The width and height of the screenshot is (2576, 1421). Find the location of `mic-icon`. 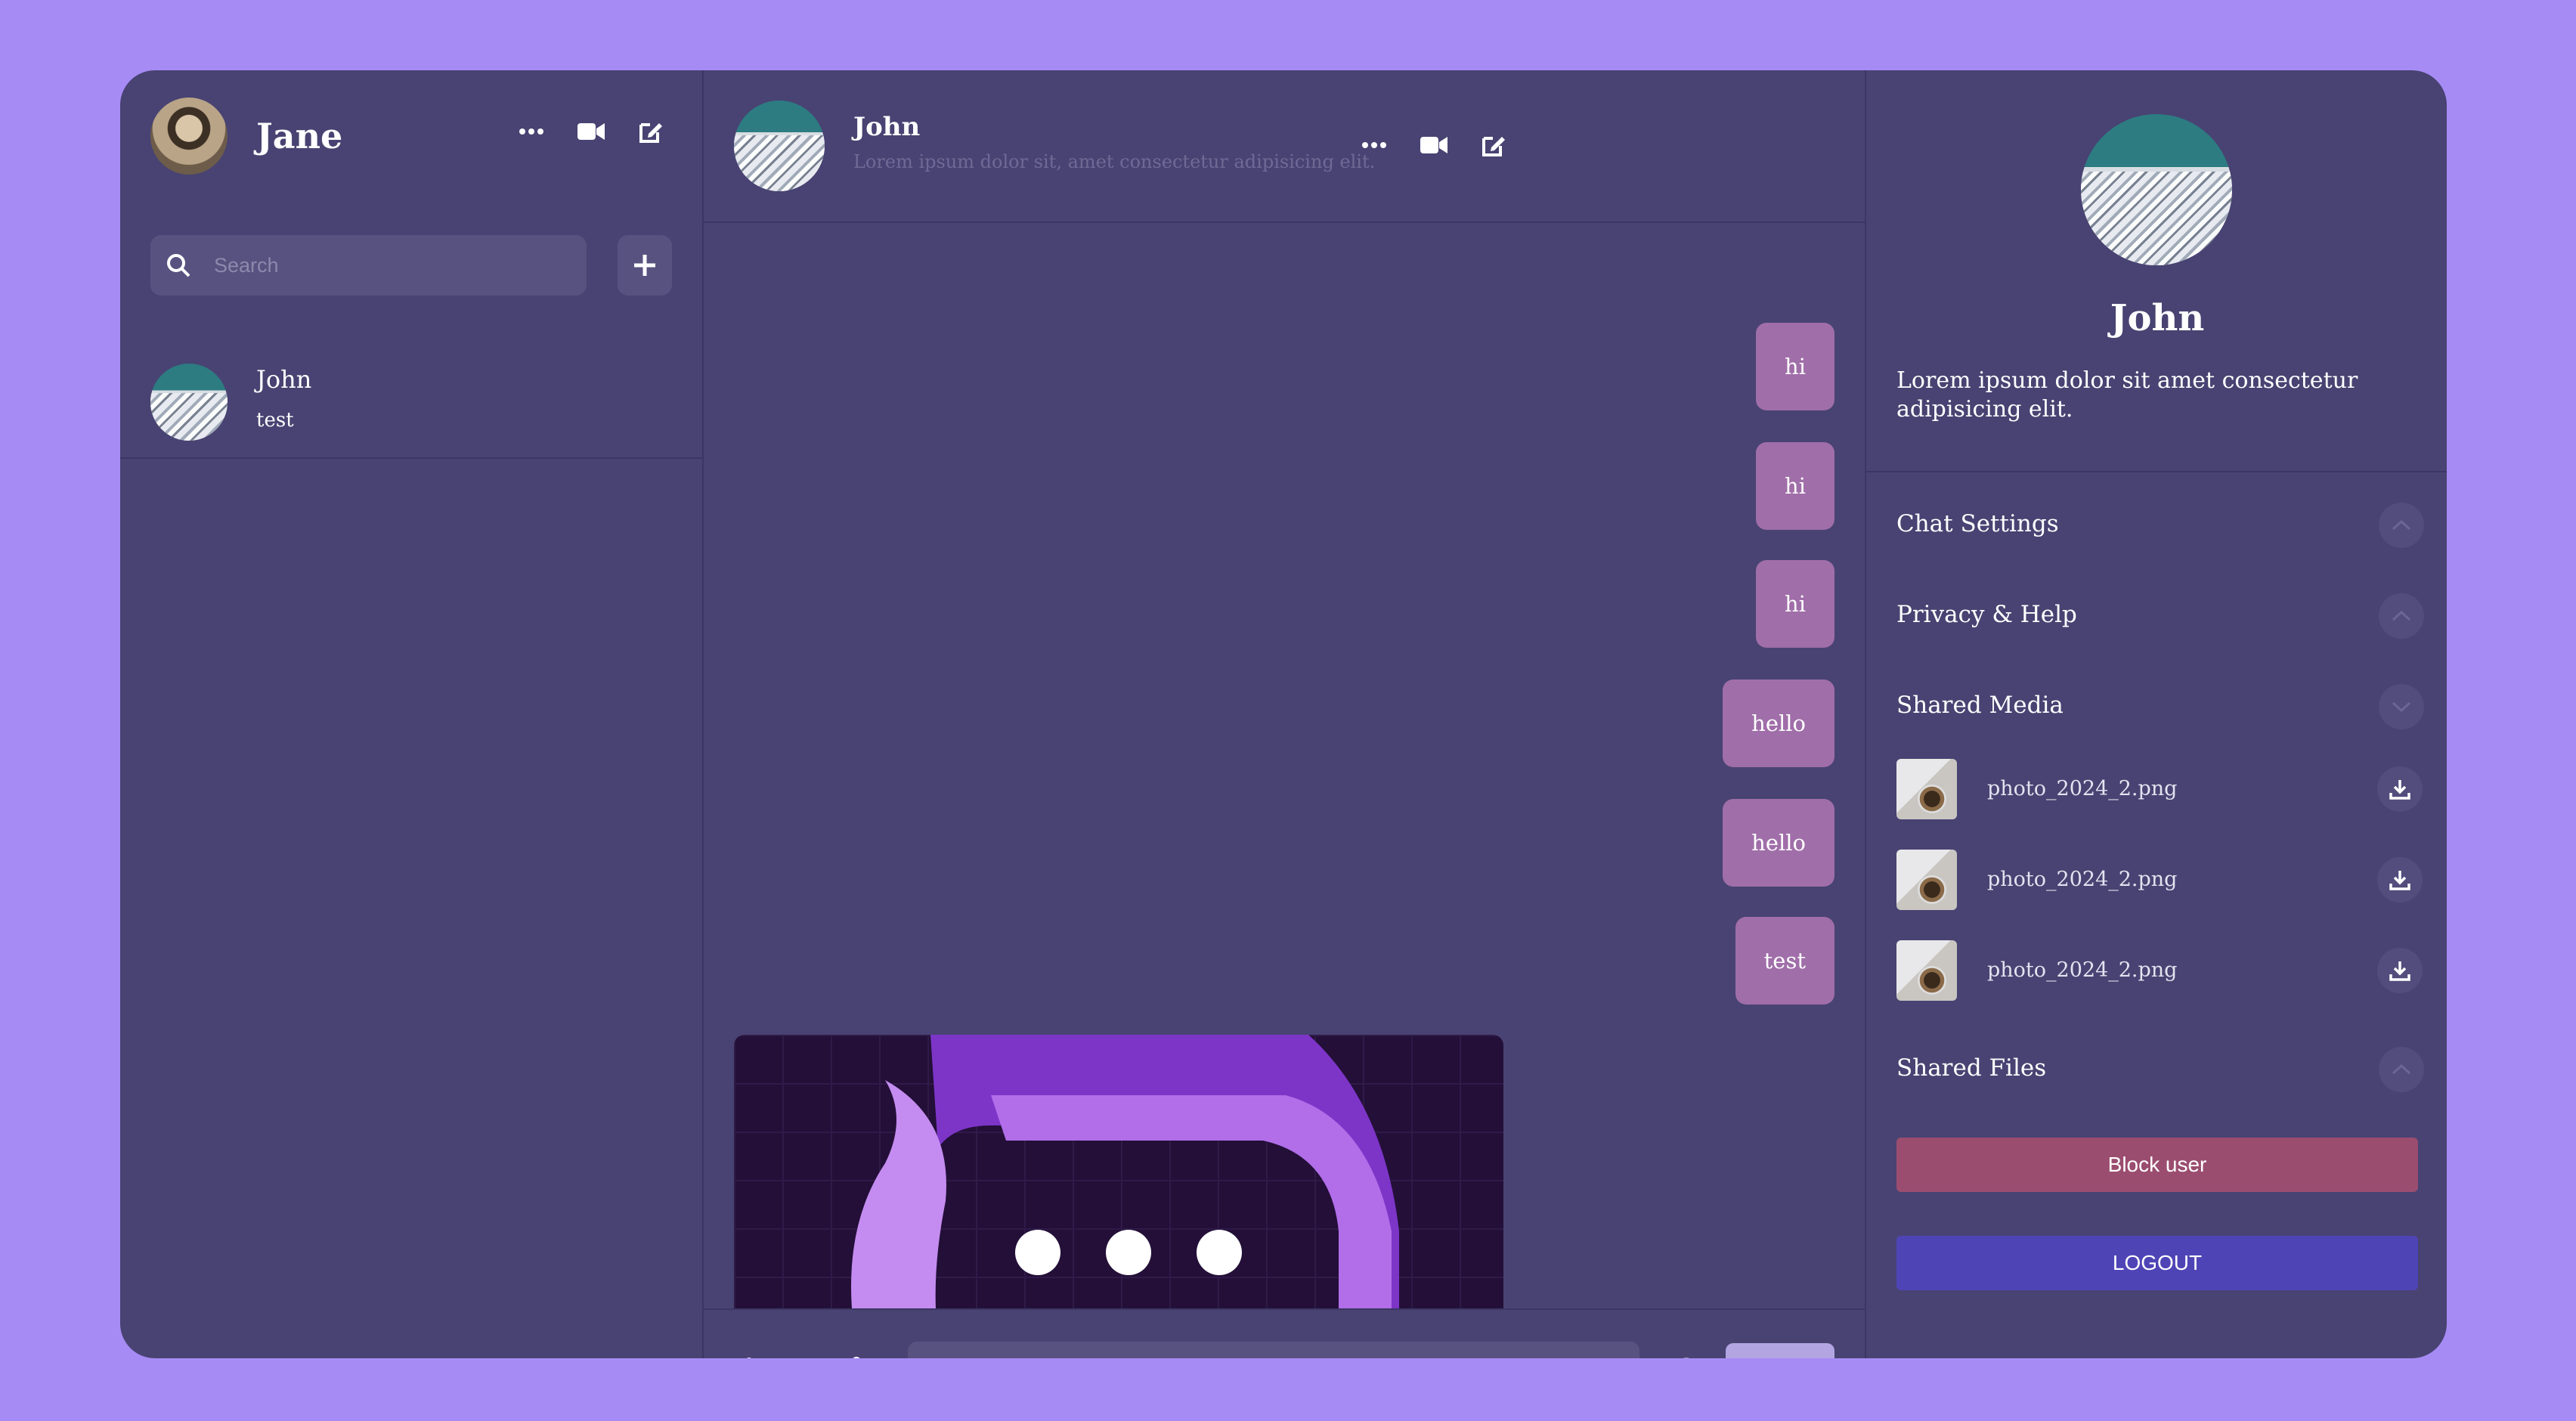

mic-icon is located at coordinates (856, 1356).